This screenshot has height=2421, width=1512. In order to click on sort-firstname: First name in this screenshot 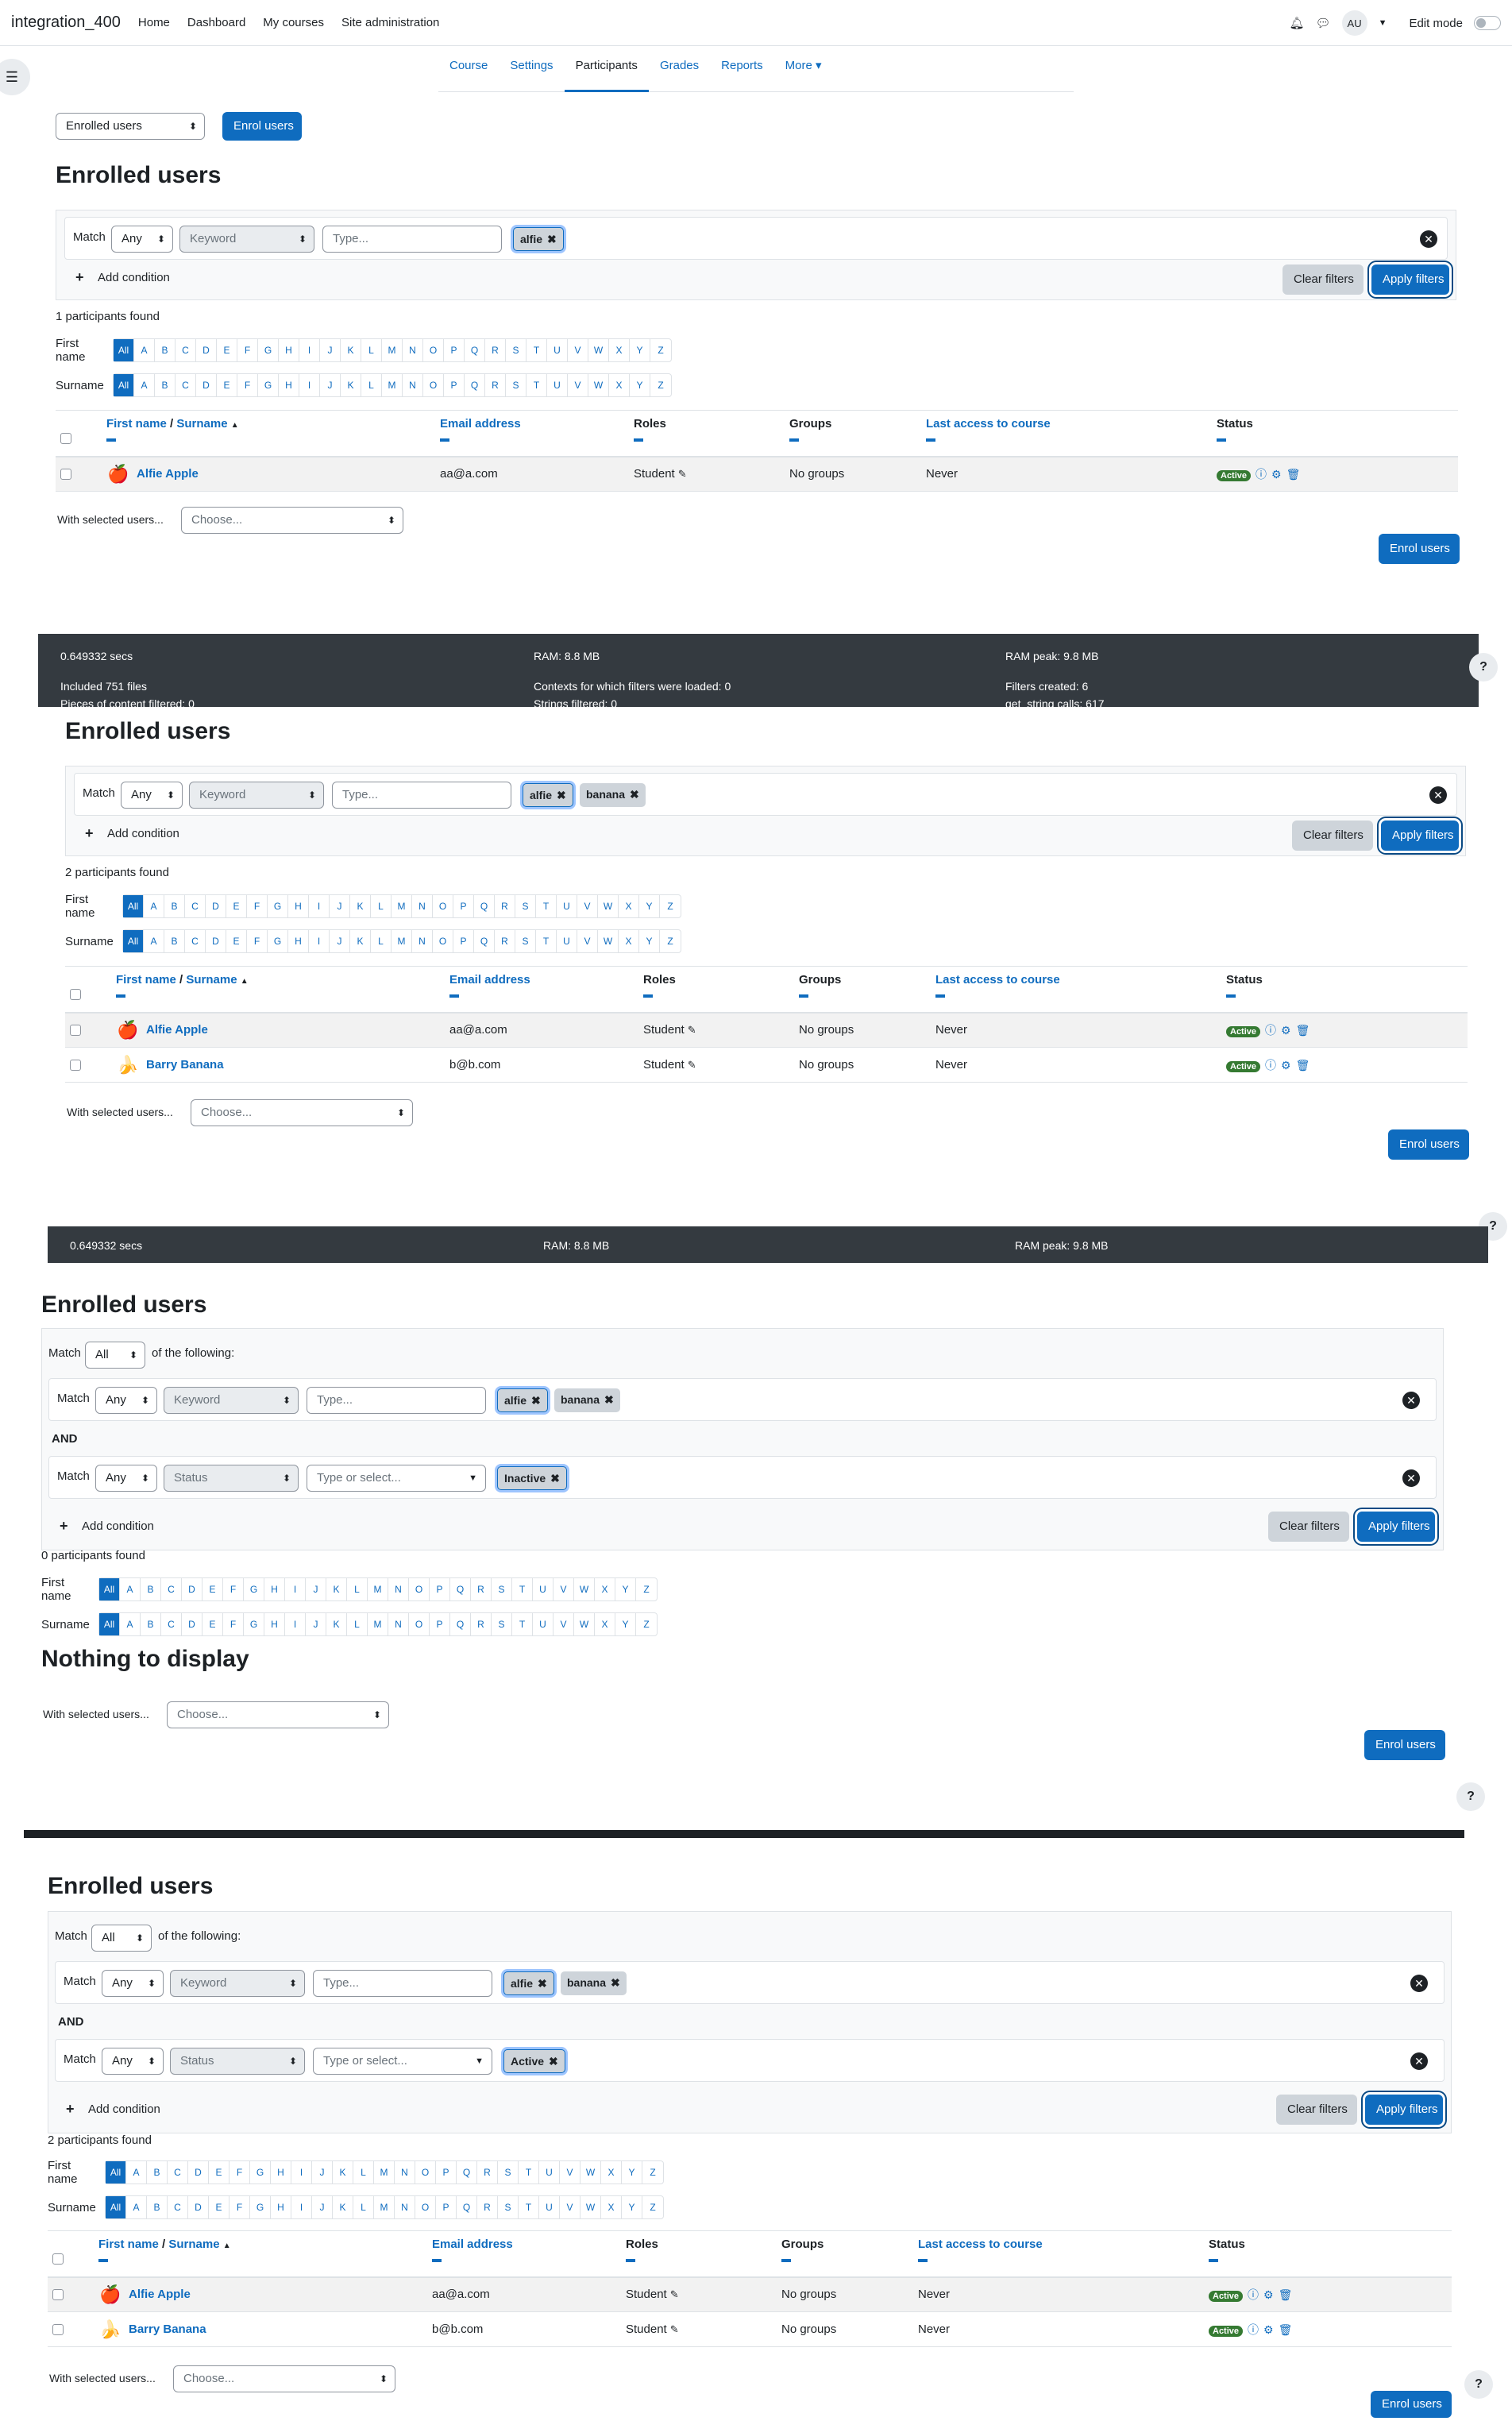, I will do `click(128, 2244)`.